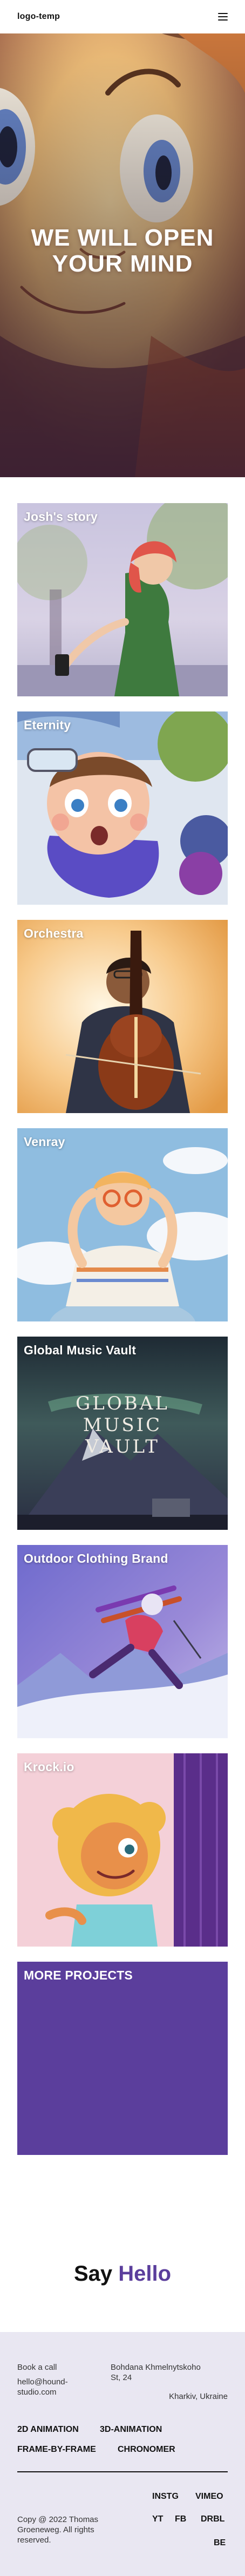 The width and height of the screenshot is (245, 2576). What do you see at coordinates (122, 238) in the screenshot?
I see `hero-title-line-1: WE WILL OPEN` at bounding box center [122, 238].